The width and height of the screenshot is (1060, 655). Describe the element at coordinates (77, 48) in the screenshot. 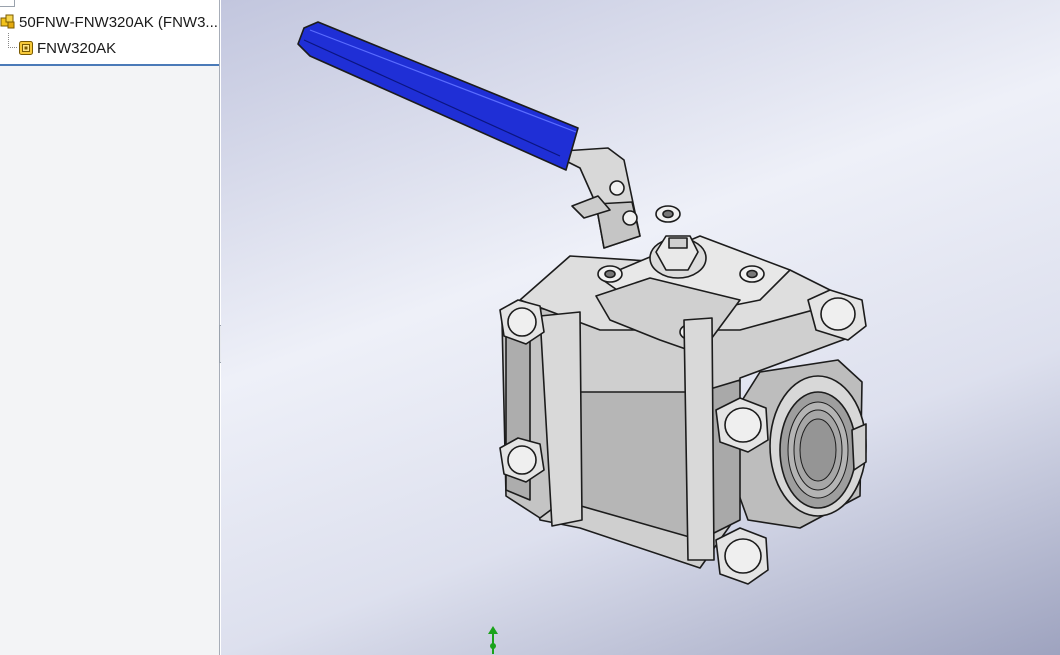

I see `tree-node-part-label: FNW320AK` at that location.